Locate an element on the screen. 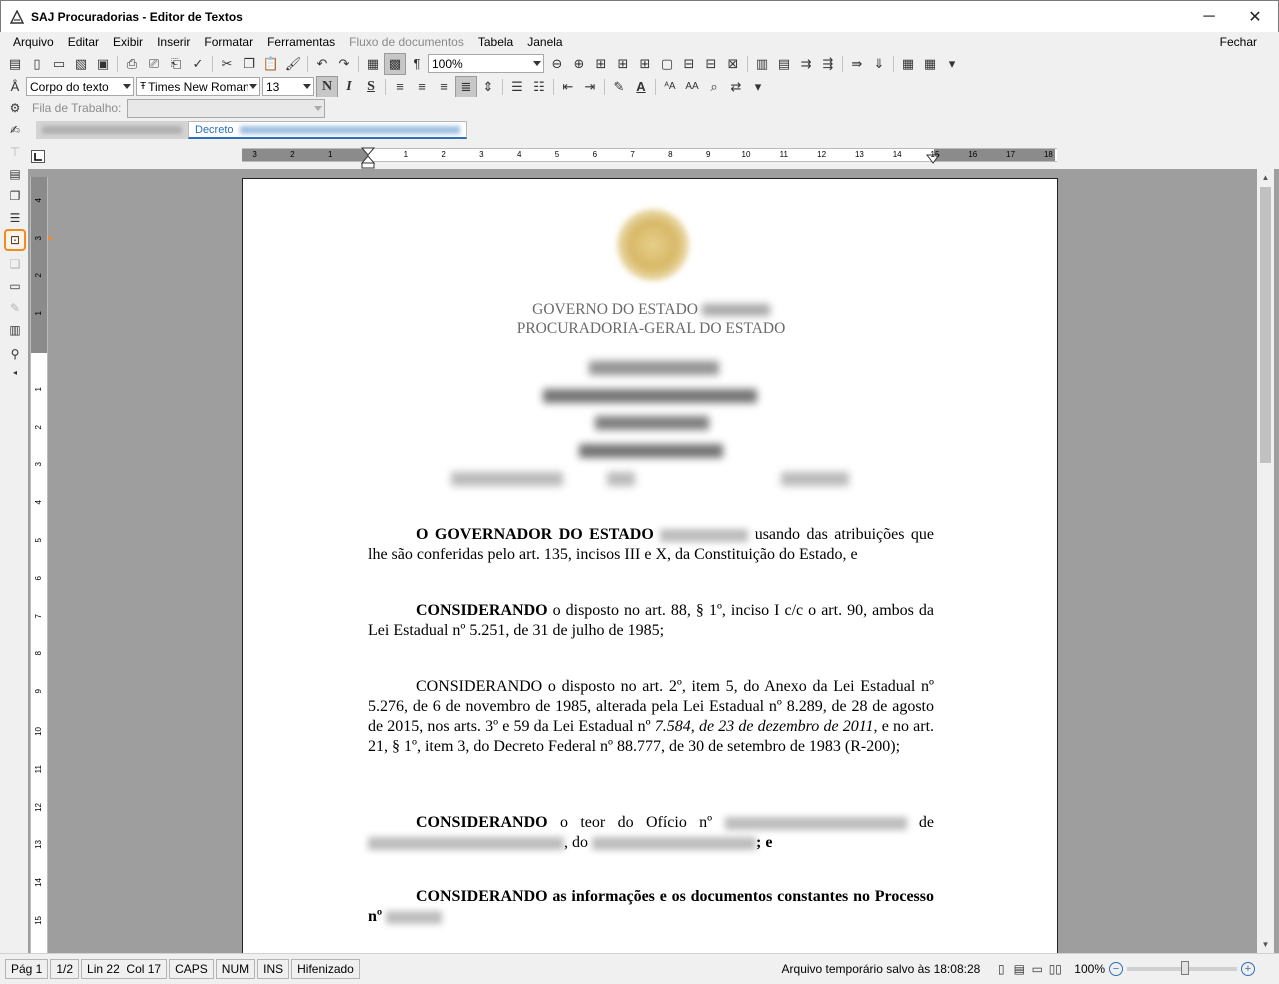  workflow-select is located at coordinates (226, 108).